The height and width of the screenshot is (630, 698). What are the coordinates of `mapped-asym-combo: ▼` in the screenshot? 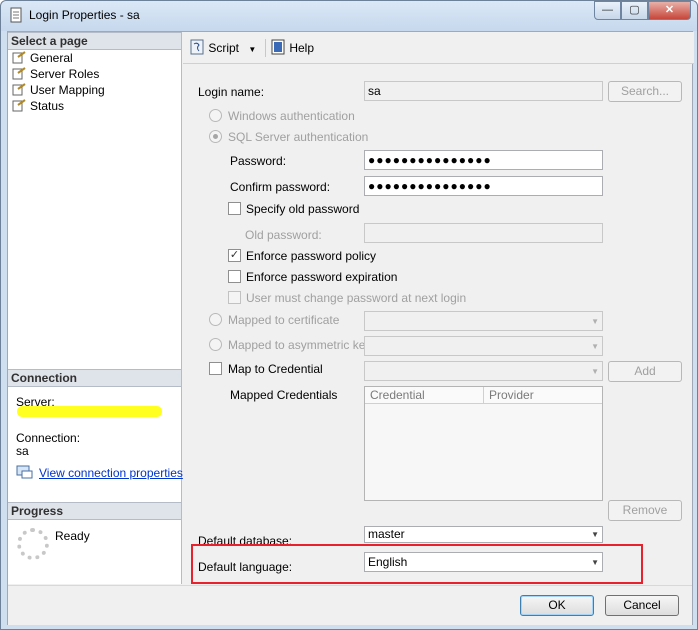 It's located at (483, 346).